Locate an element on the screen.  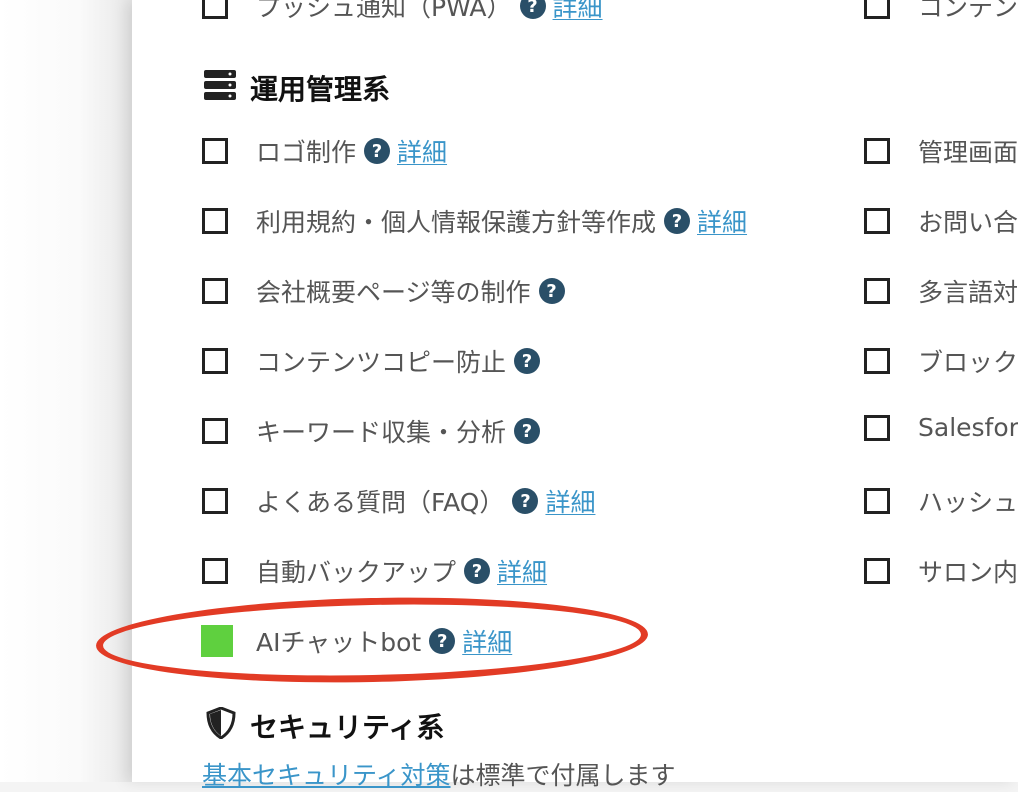
option-label: 管理画面 is located at coordinates (968, 152).